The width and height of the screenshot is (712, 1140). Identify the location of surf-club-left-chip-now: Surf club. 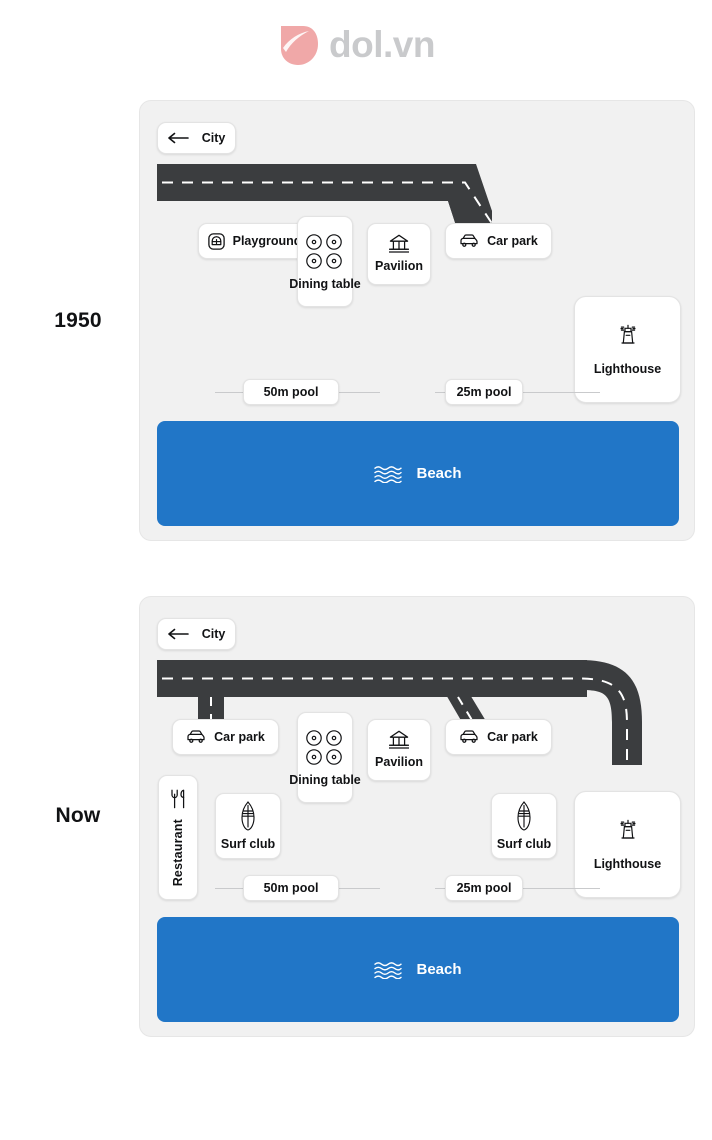
(248, 826).